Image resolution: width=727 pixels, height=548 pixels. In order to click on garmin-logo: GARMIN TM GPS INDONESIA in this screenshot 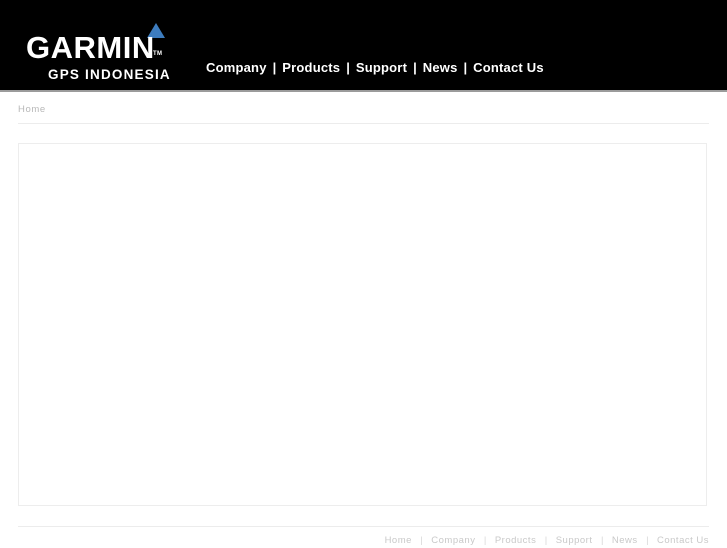, I will do `click(98, 51)`.